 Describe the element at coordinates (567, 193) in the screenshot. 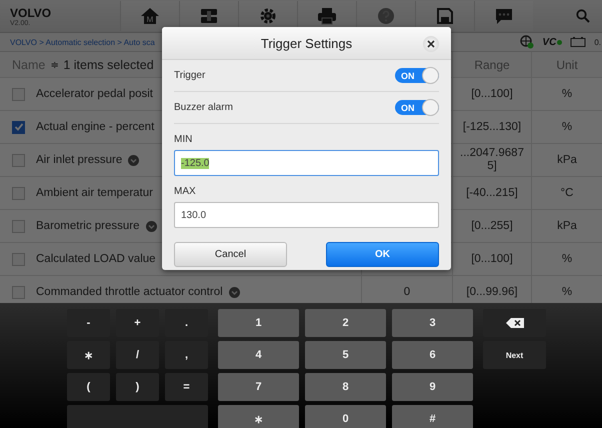

I see `table-cell: °C` at that location.